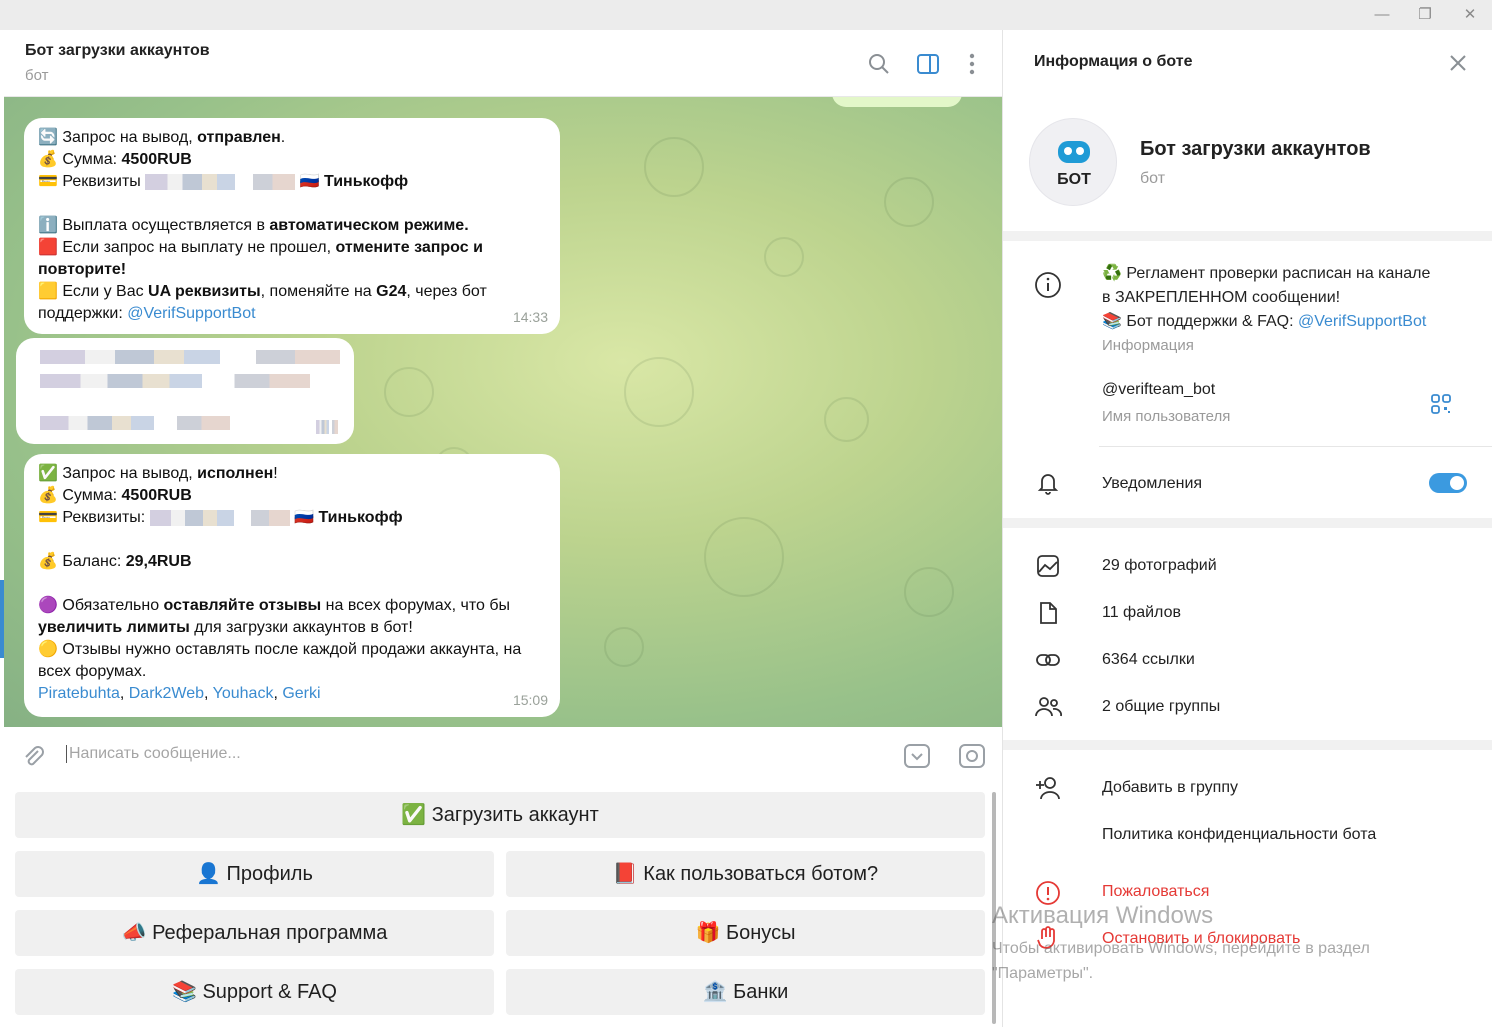  I want to click on photos-icon, so click(1048, 566).